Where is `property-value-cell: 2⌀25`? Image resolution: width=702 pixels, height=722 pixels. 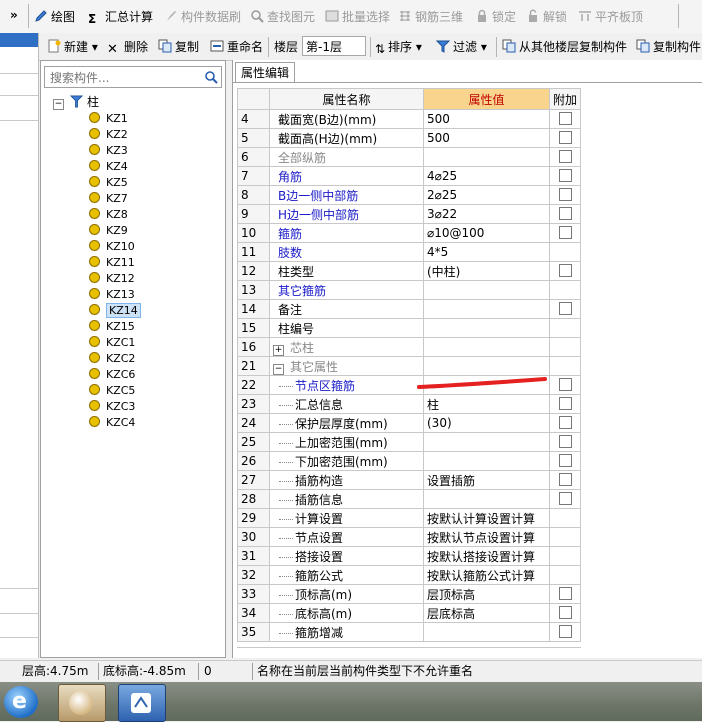 property-value-cell: 2⌀25 is located at coordinates (486, 195).